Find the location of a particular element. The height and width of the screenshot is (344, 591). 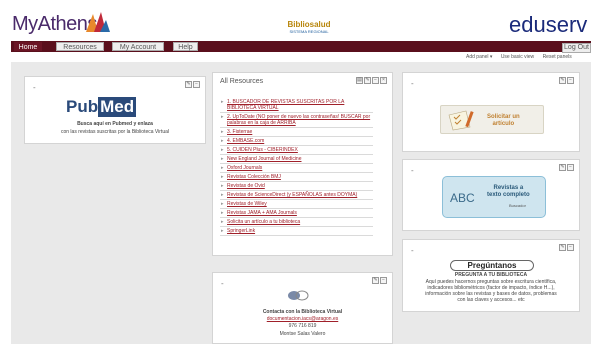

library-logo-icon is located at coordinates (298, 295).